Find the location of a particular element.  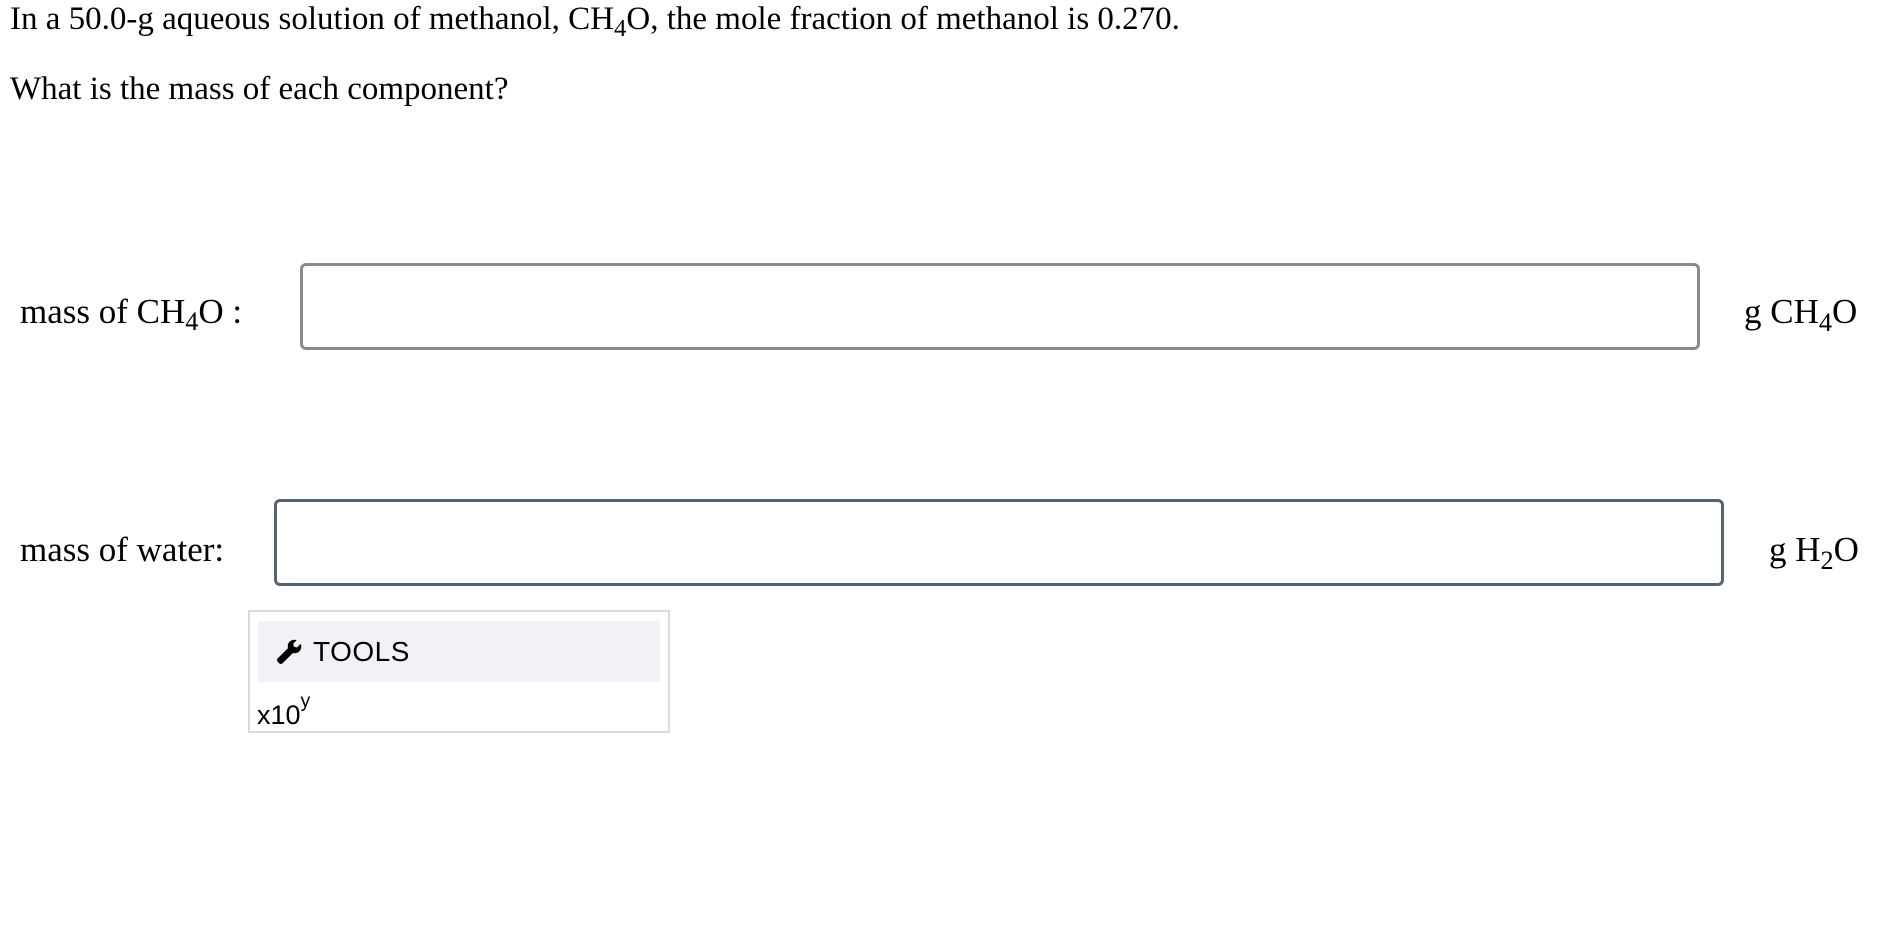

methanol-mass-input is located at coordinates (1000, 306).